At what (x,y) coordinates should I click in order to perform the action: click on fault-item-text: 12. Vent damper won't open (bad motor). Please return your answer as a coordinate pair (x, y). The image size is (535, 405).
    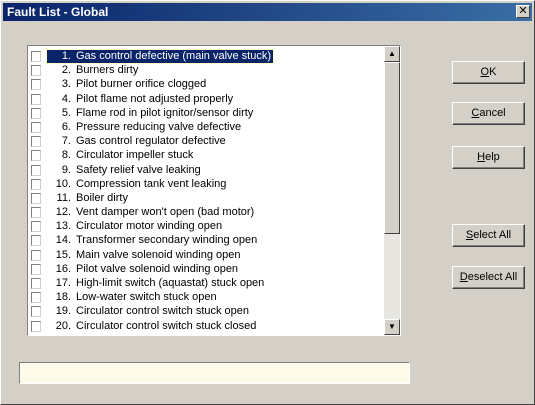
    Looking at the image, I should click on (151, 212).